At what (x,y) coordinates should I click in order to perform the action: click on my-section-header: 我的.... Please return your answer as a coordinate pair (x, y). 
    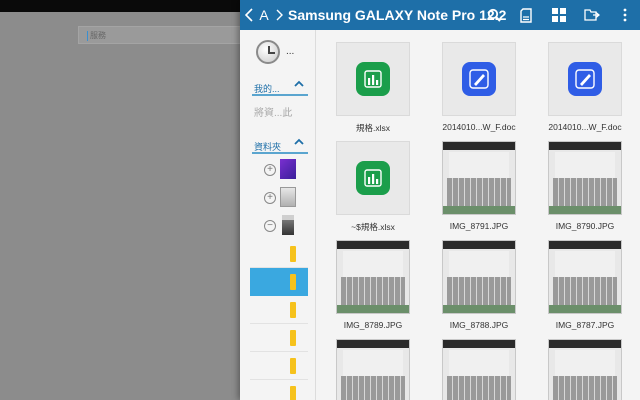
    Looking at the image, I should click on (280, 88).